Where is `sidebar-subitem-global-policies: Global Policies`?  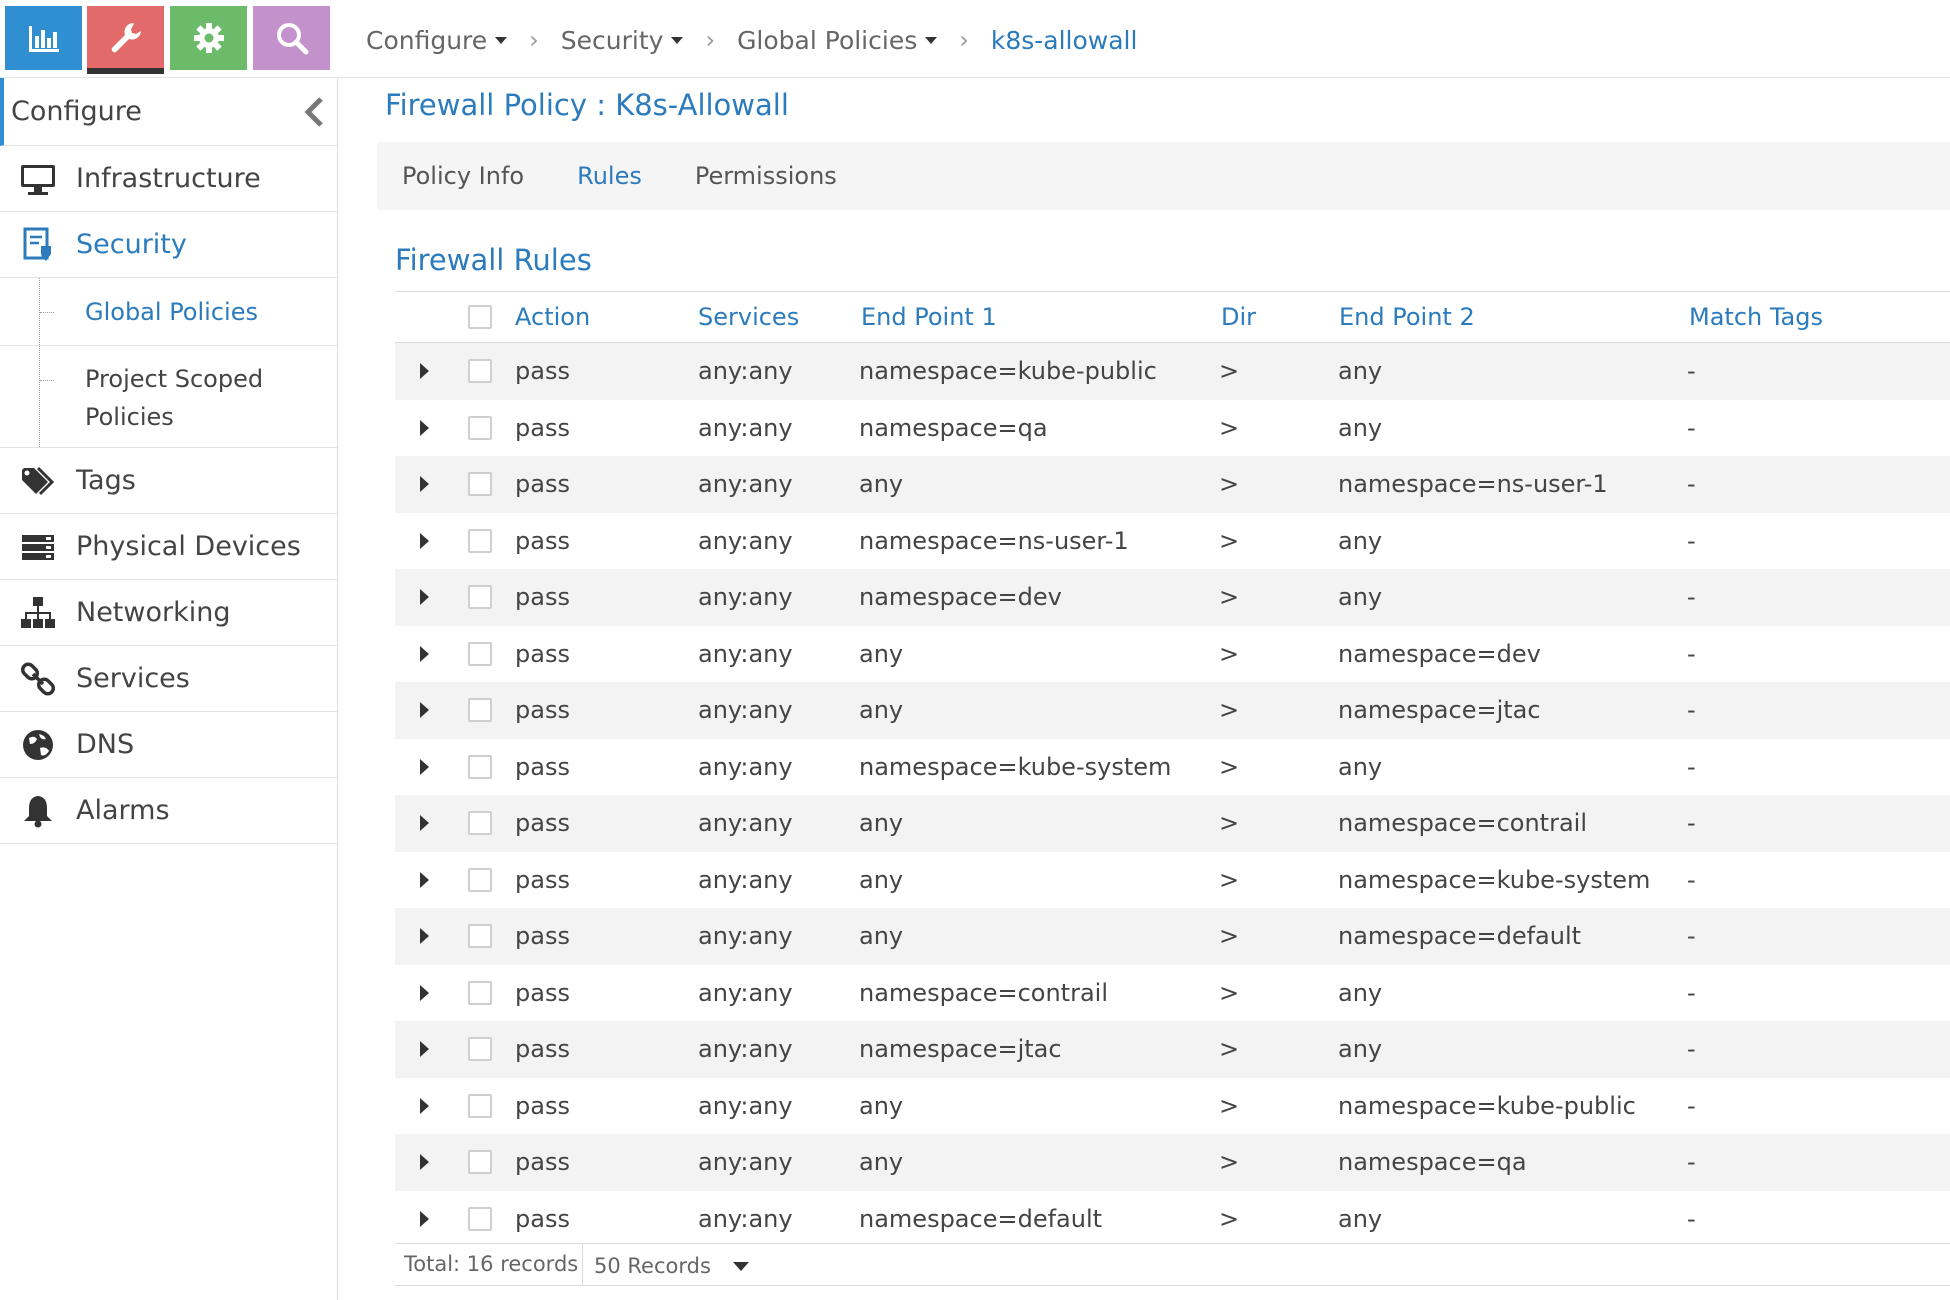
sidebar-subitem-global-policies: Global Policies is located at coordinates (168, 312).